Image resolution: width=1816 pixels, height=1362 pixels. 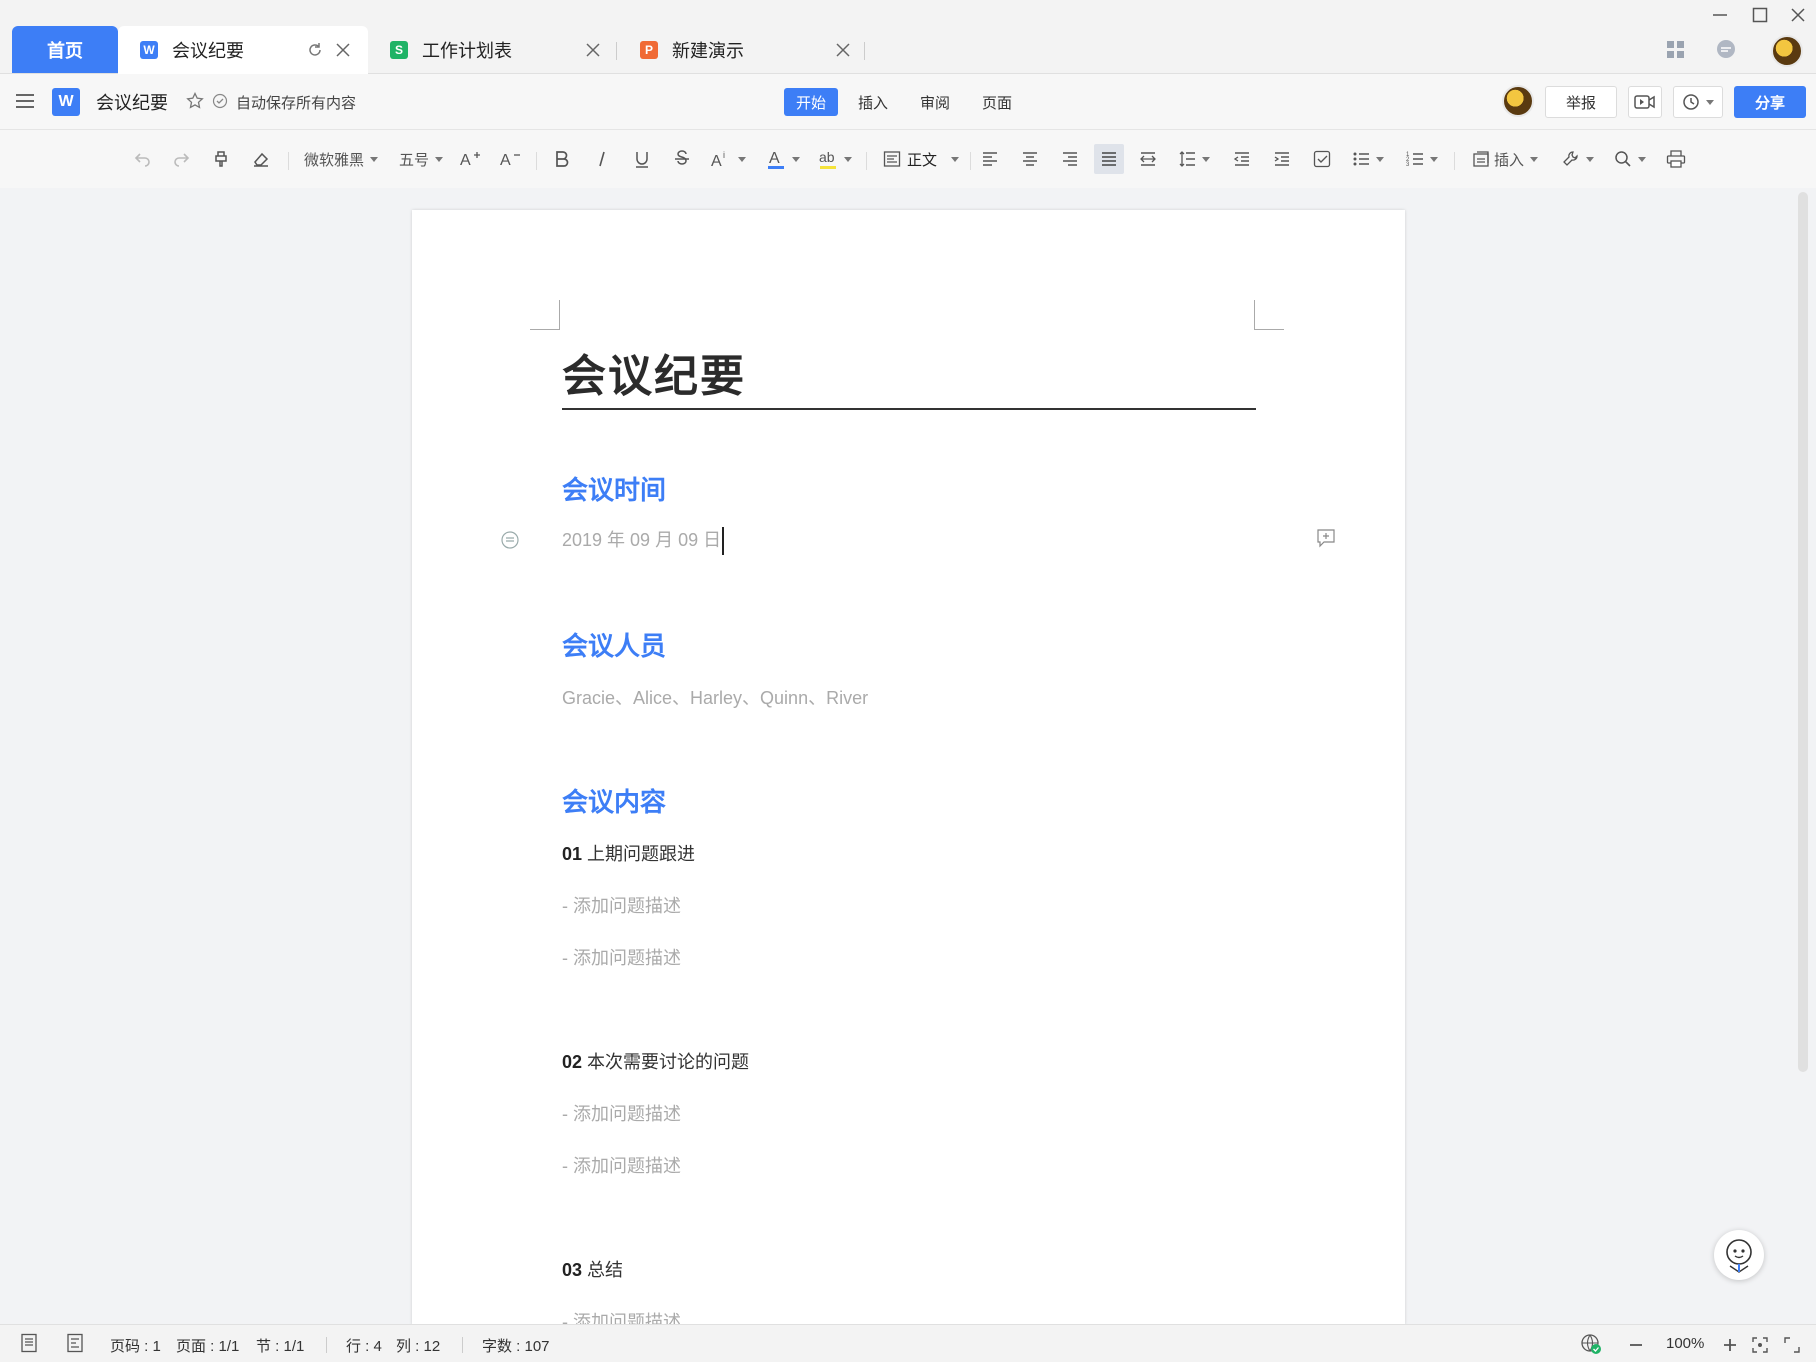 I want to click on justify-icon, so click(x=1109, y=159).